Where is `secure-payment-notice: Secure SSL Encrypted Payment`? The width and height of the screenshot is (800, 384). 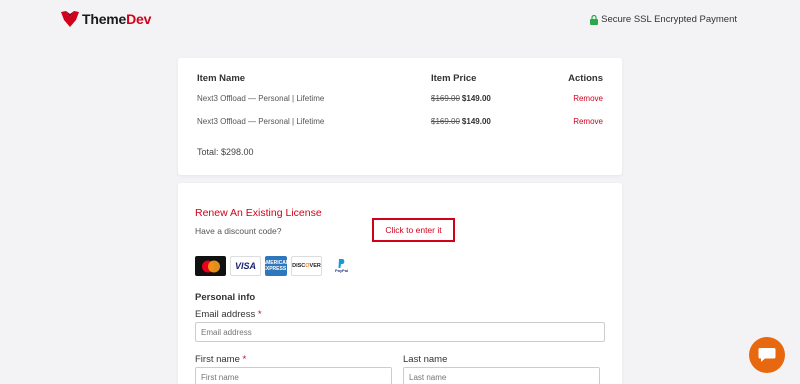
secure-payment-notice: Secure SSL Encrypted Payment is located at coordinates (663, 19).